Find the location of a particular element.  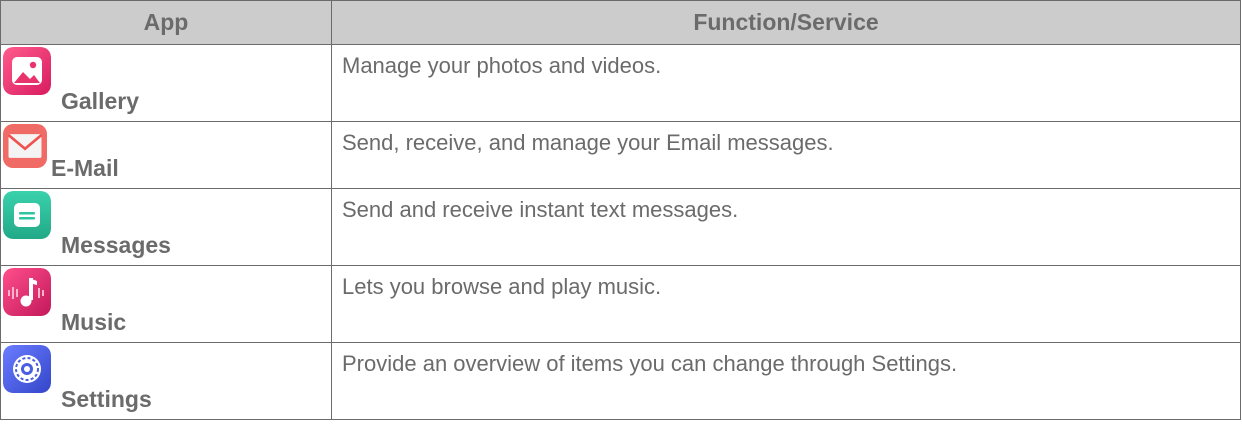

settings-icon is located at coordinates (27, 369).